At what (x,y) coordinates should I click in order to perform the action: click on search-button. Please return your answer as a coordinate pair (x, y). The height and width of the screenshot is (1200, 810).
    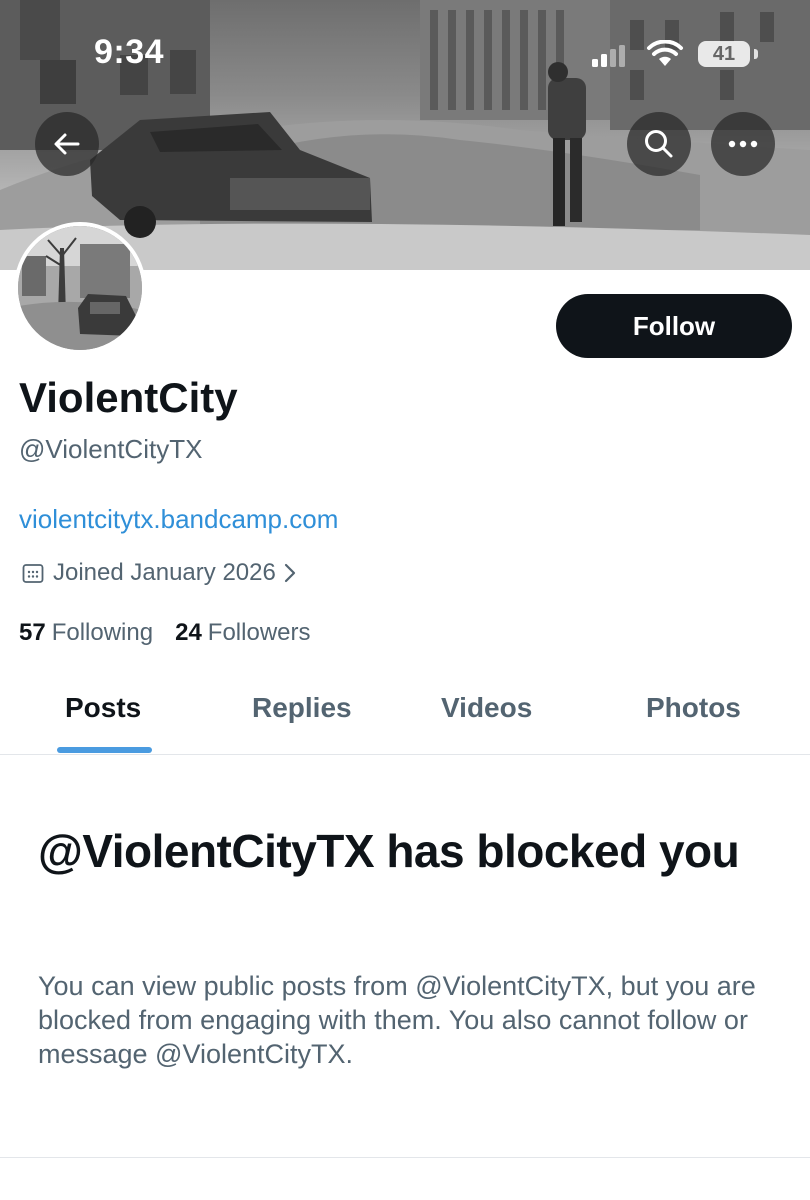
    Looking at the image, I should click on (659, 144).